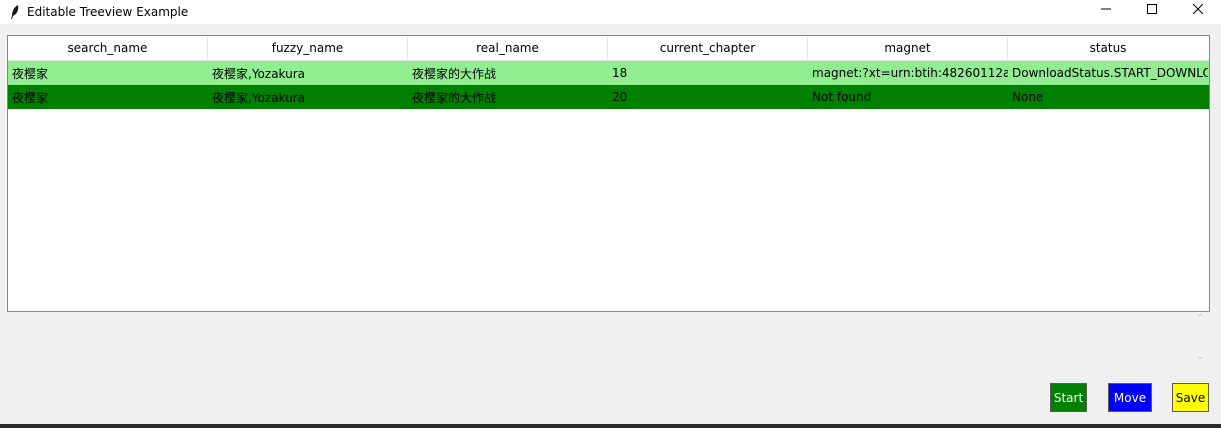 The image size is (1221, 428). What do you see at coordinates (620, 73) in the screenshot?
I see `table-cell: 18` at bounding box center [620, 73].